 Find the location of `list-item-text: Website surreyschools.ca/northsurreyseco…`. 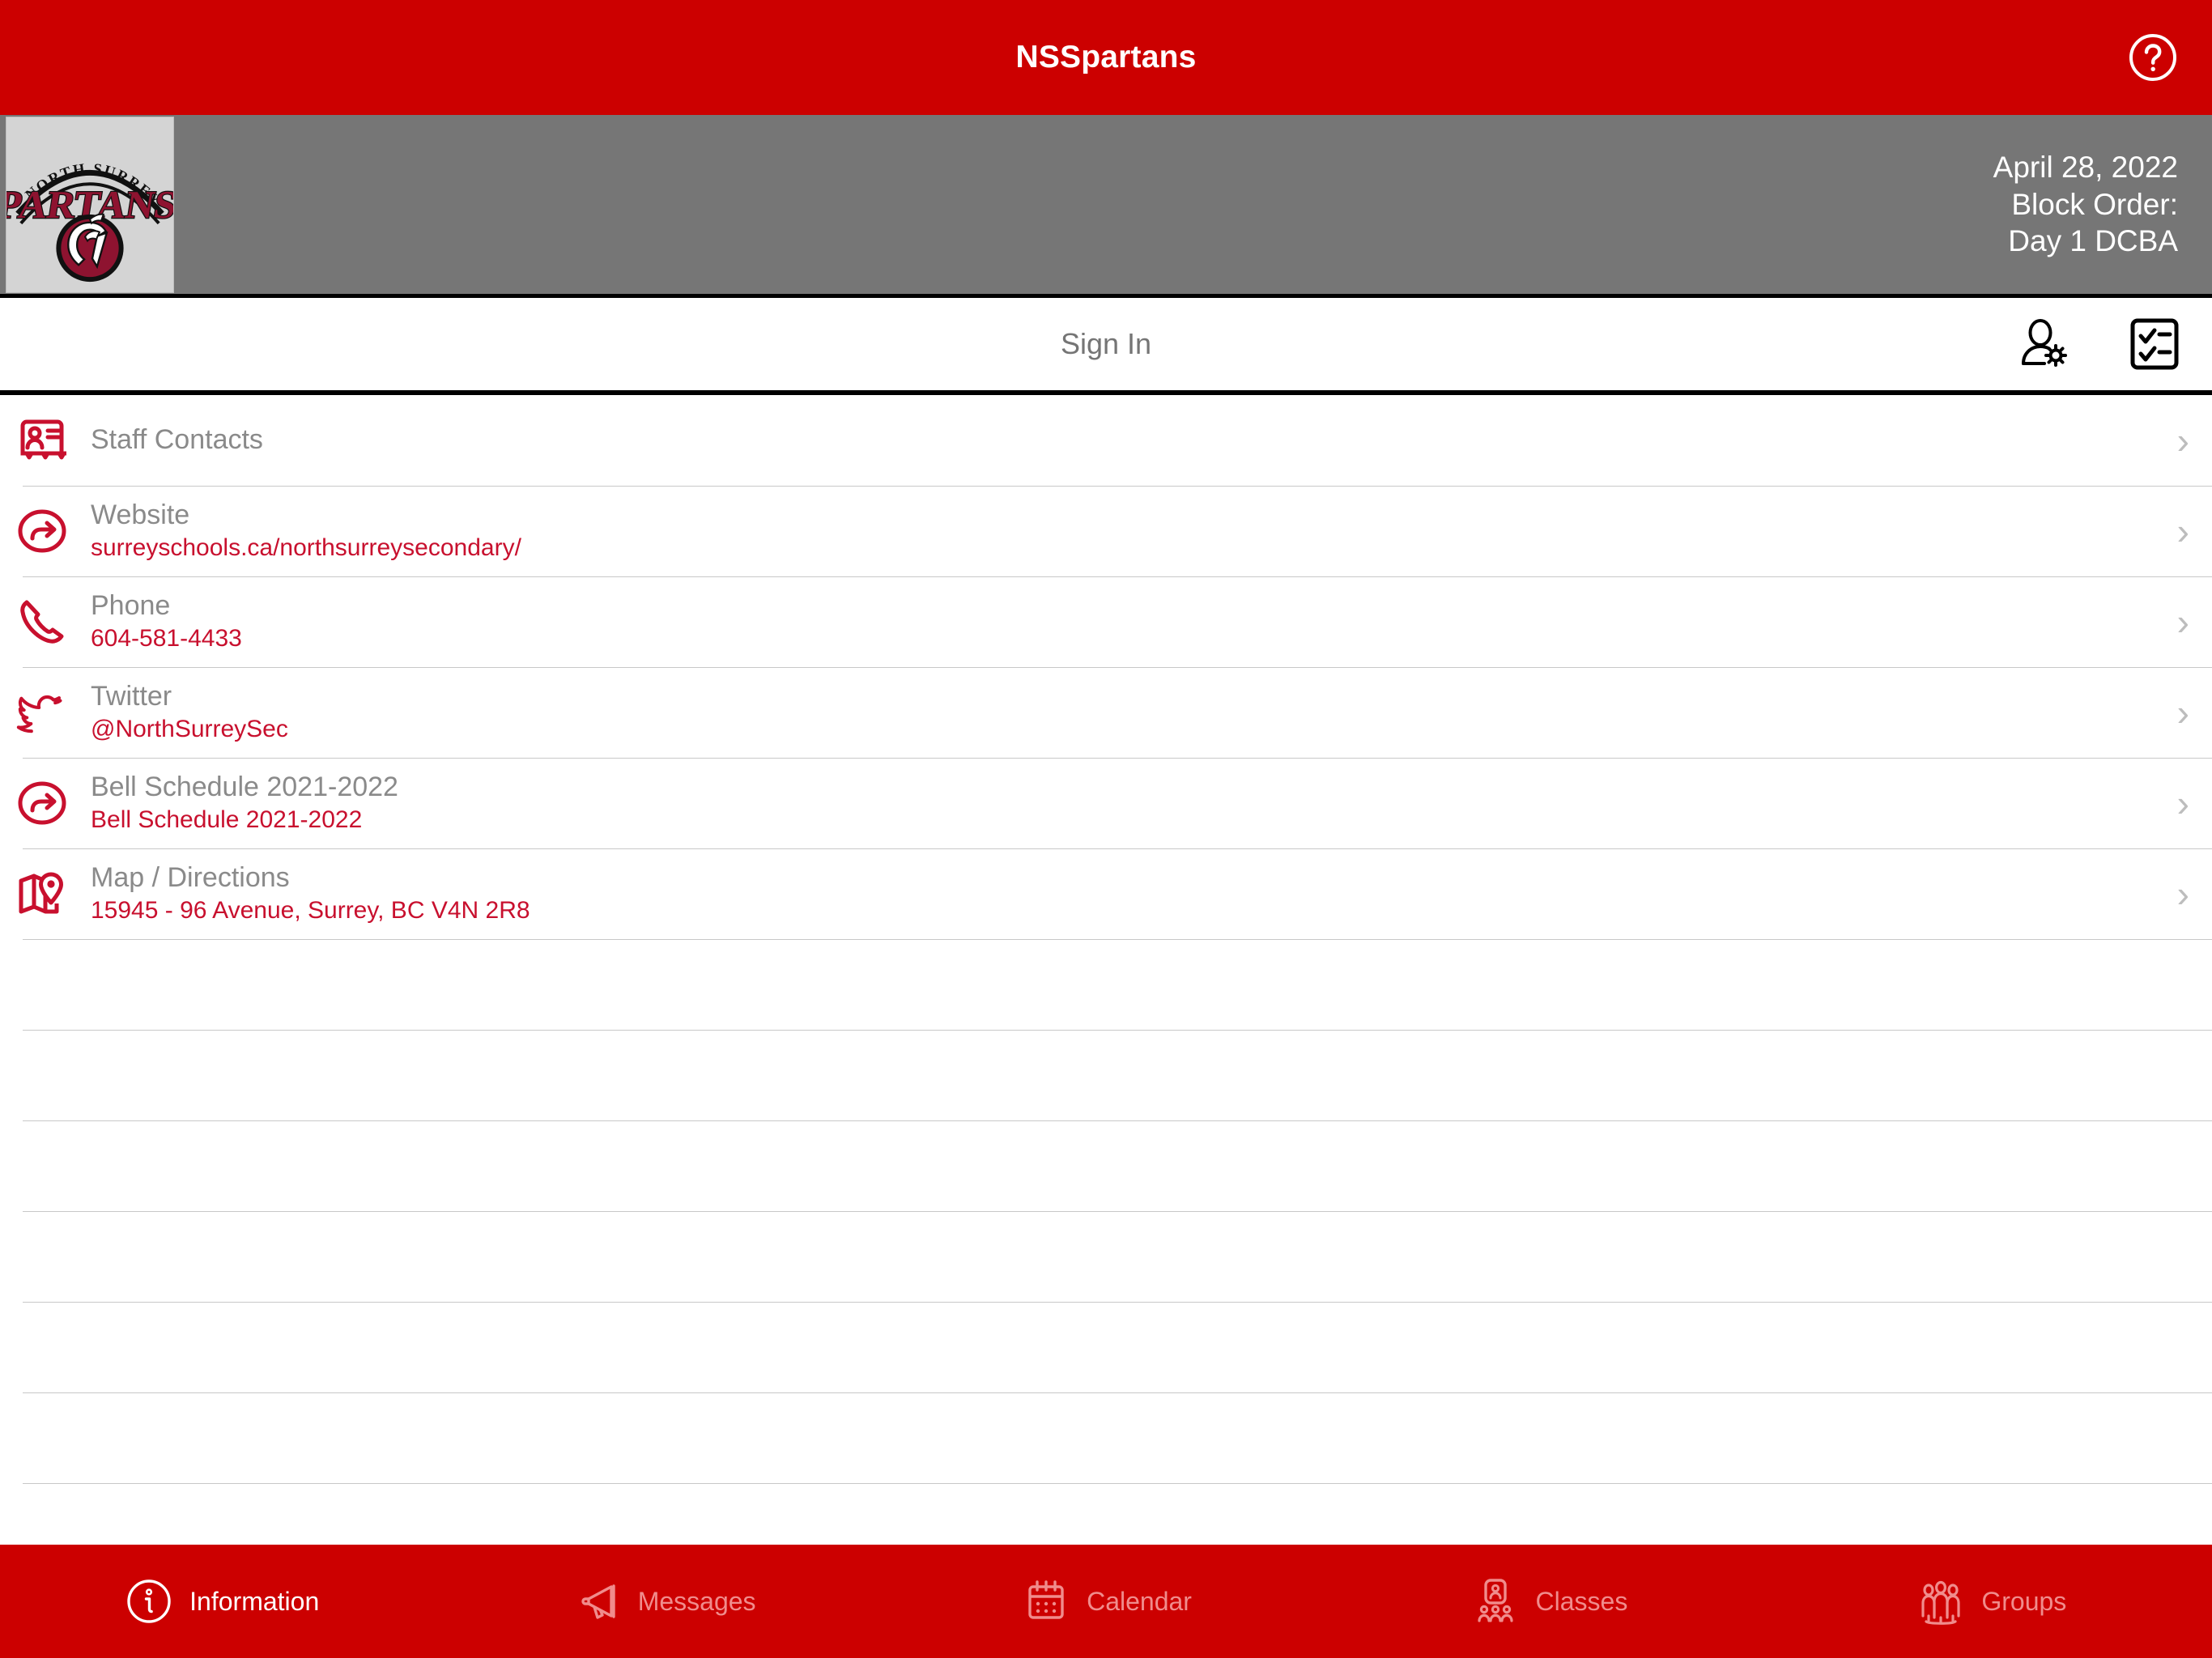

list-item-text: Website surreyschools.ca/northsurreyseco… is located at coordinates (1126, 531).